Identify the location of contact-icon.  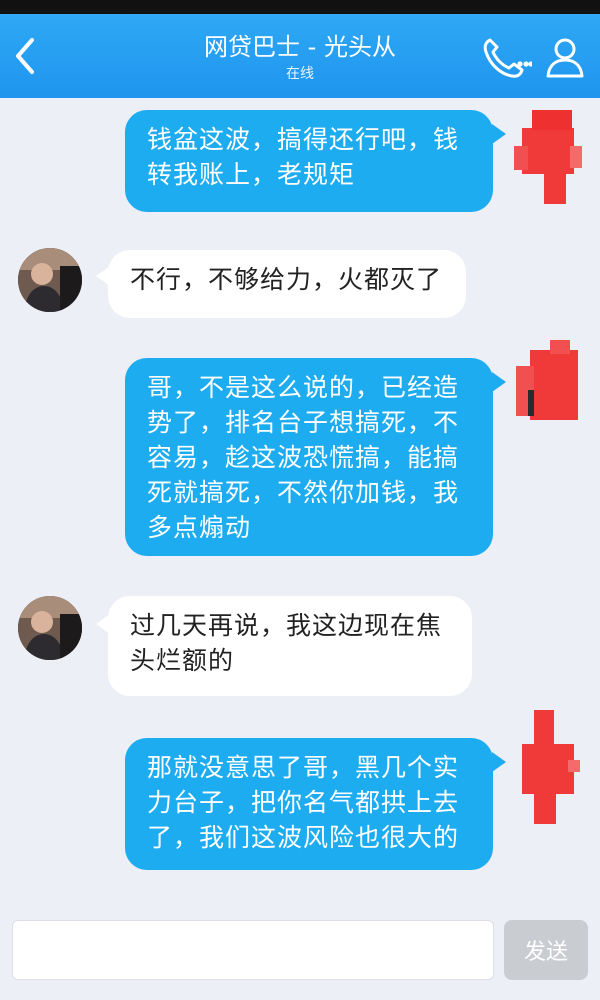
(565, 58).